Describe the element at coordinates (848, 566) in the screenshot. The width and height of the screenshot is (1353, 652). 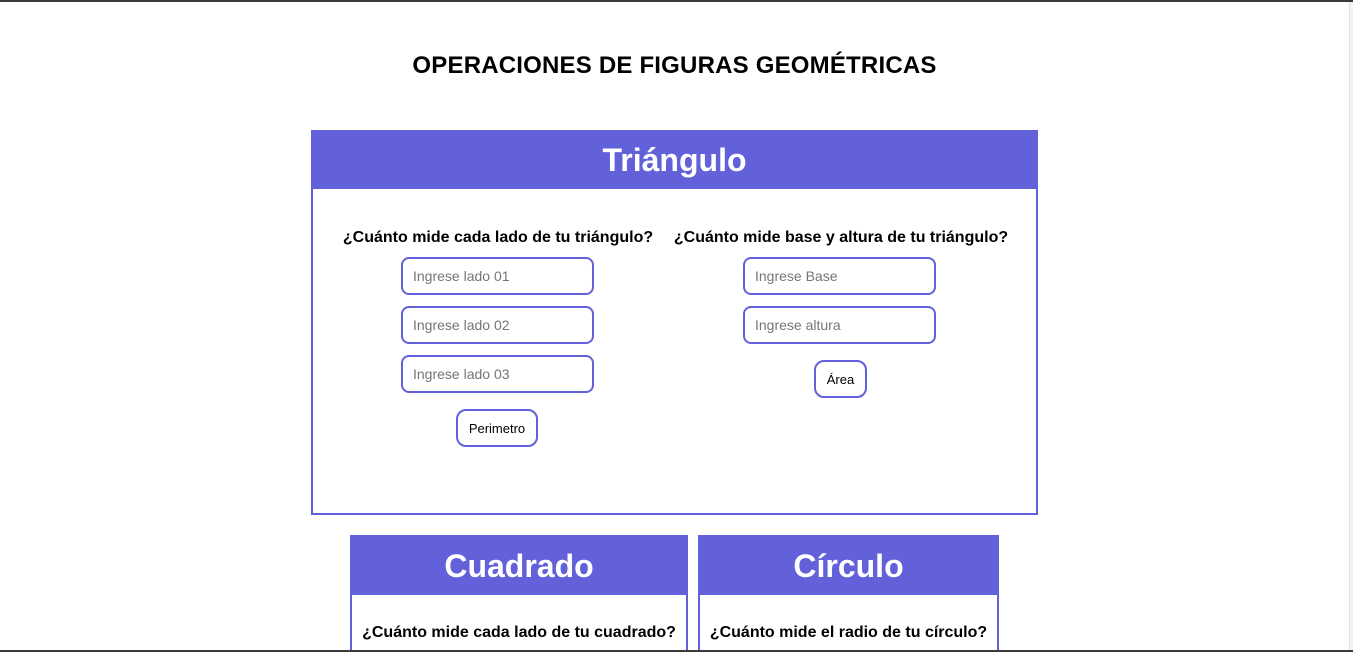
I see `circle-card-title: Círculo` at that location.